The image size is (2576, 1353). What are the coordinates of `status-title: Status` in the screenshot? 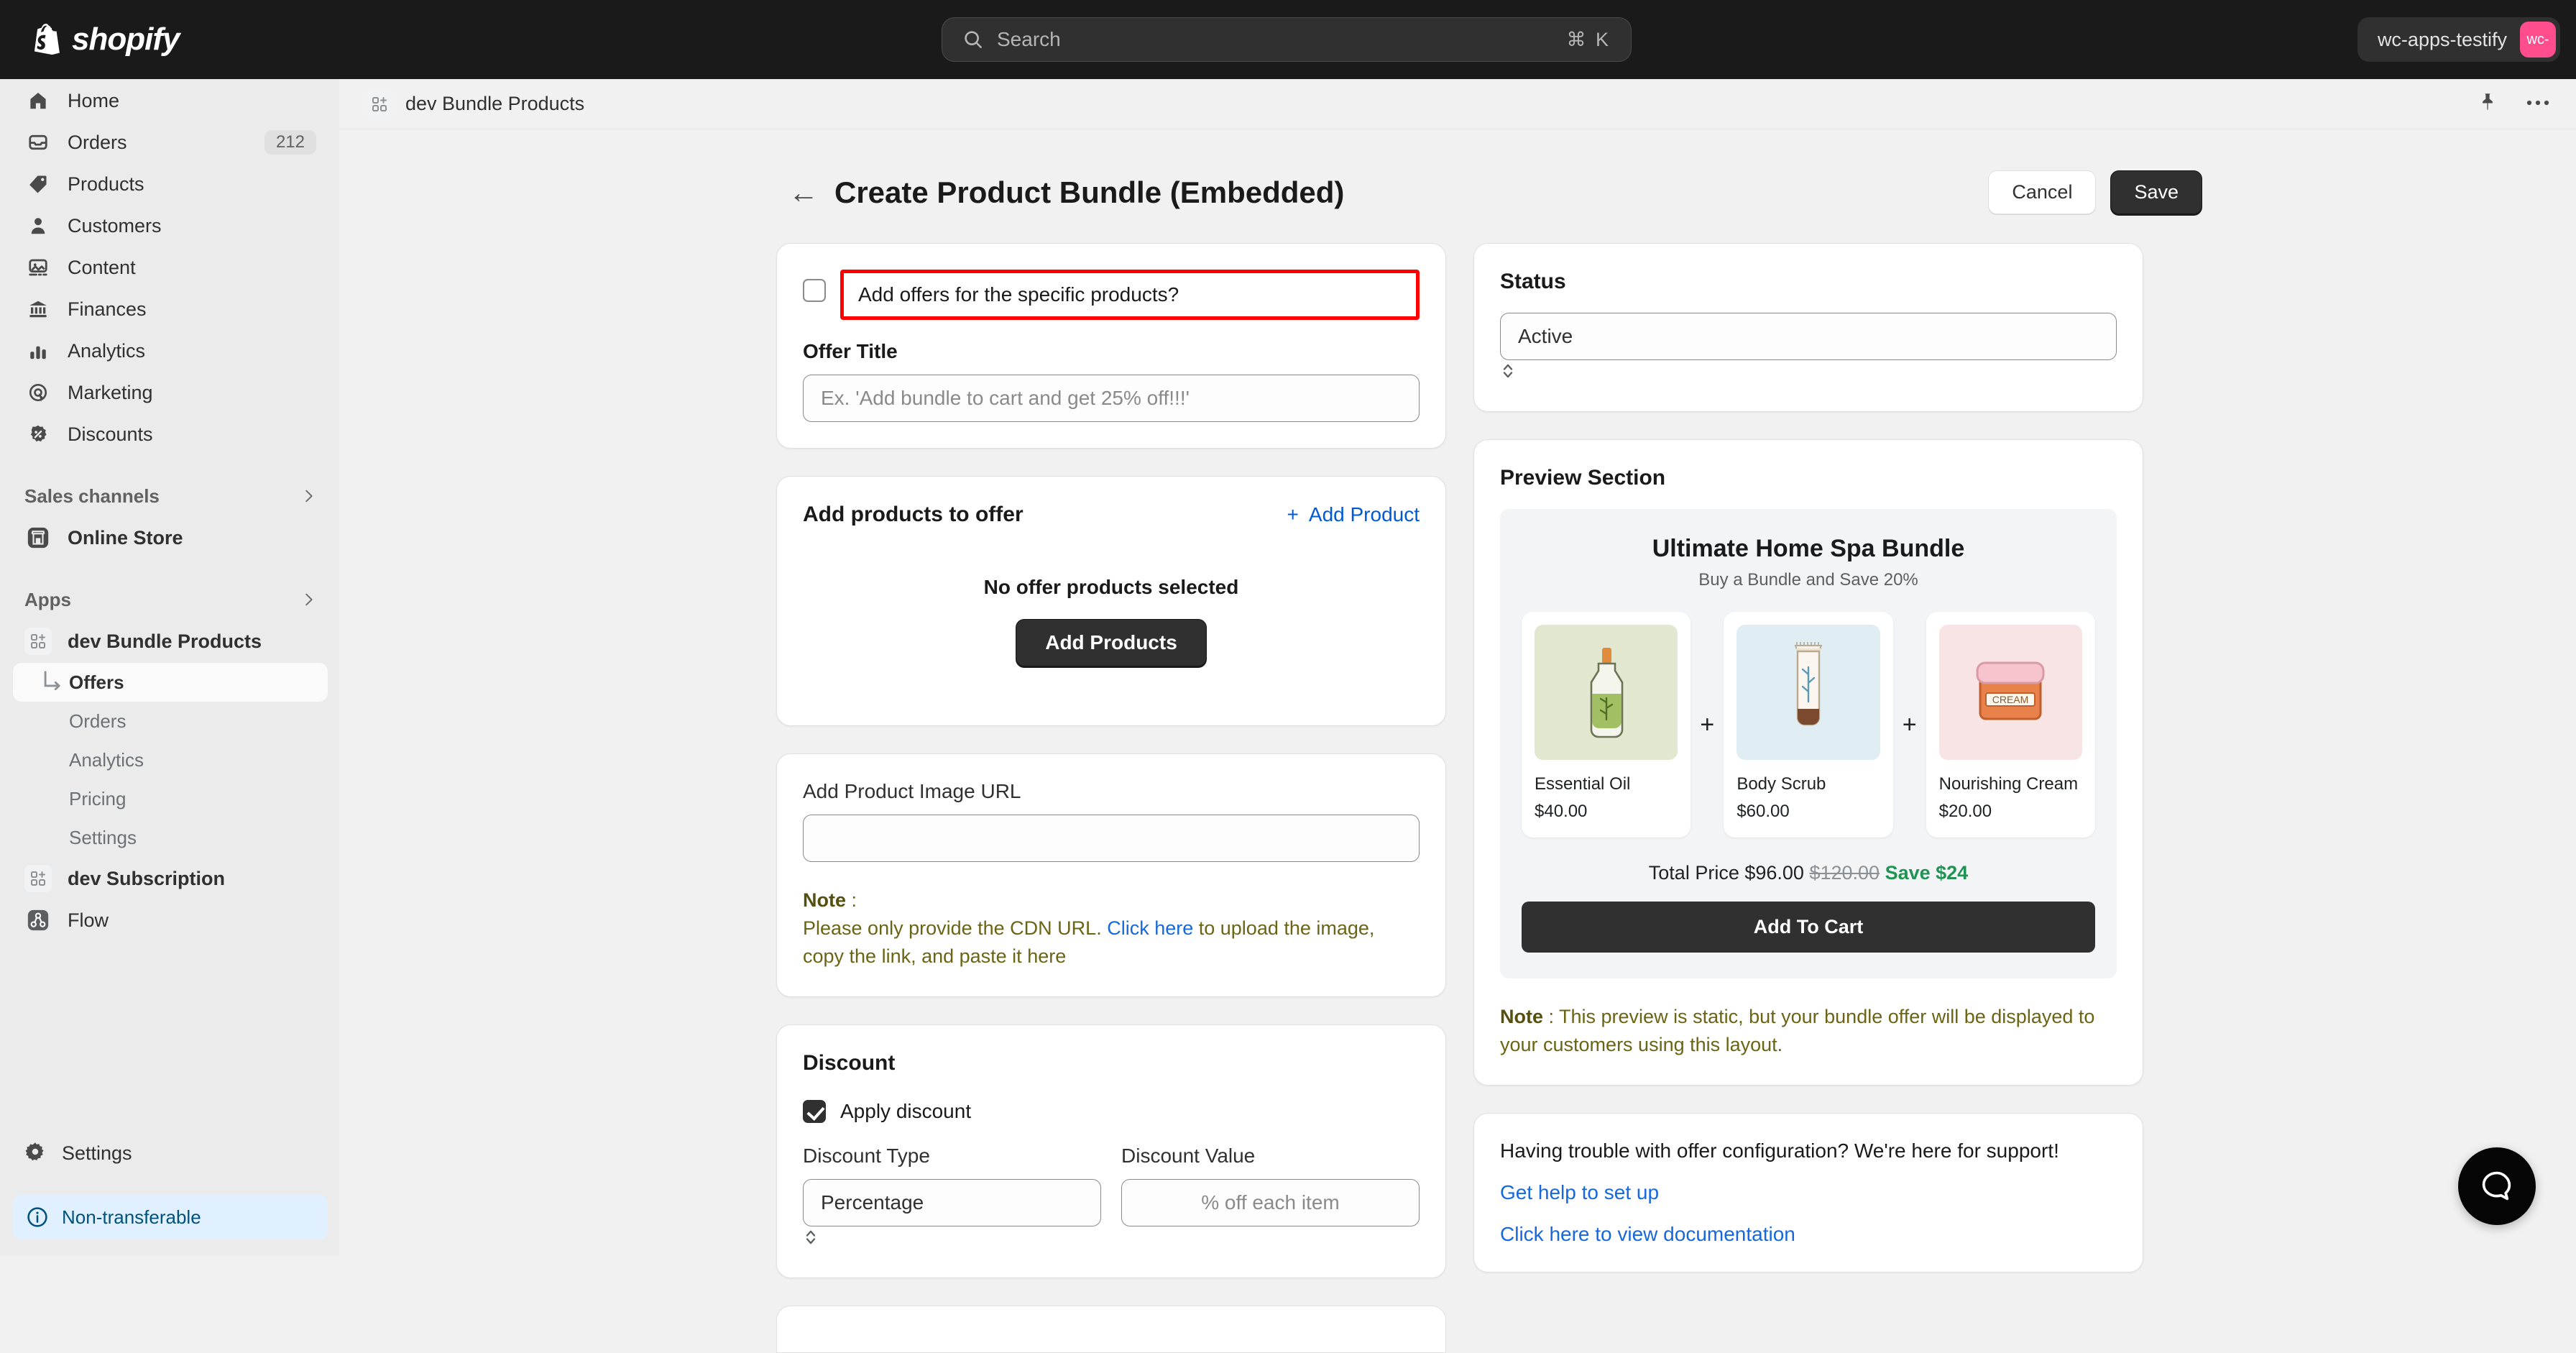 It's located at (1808, 282).